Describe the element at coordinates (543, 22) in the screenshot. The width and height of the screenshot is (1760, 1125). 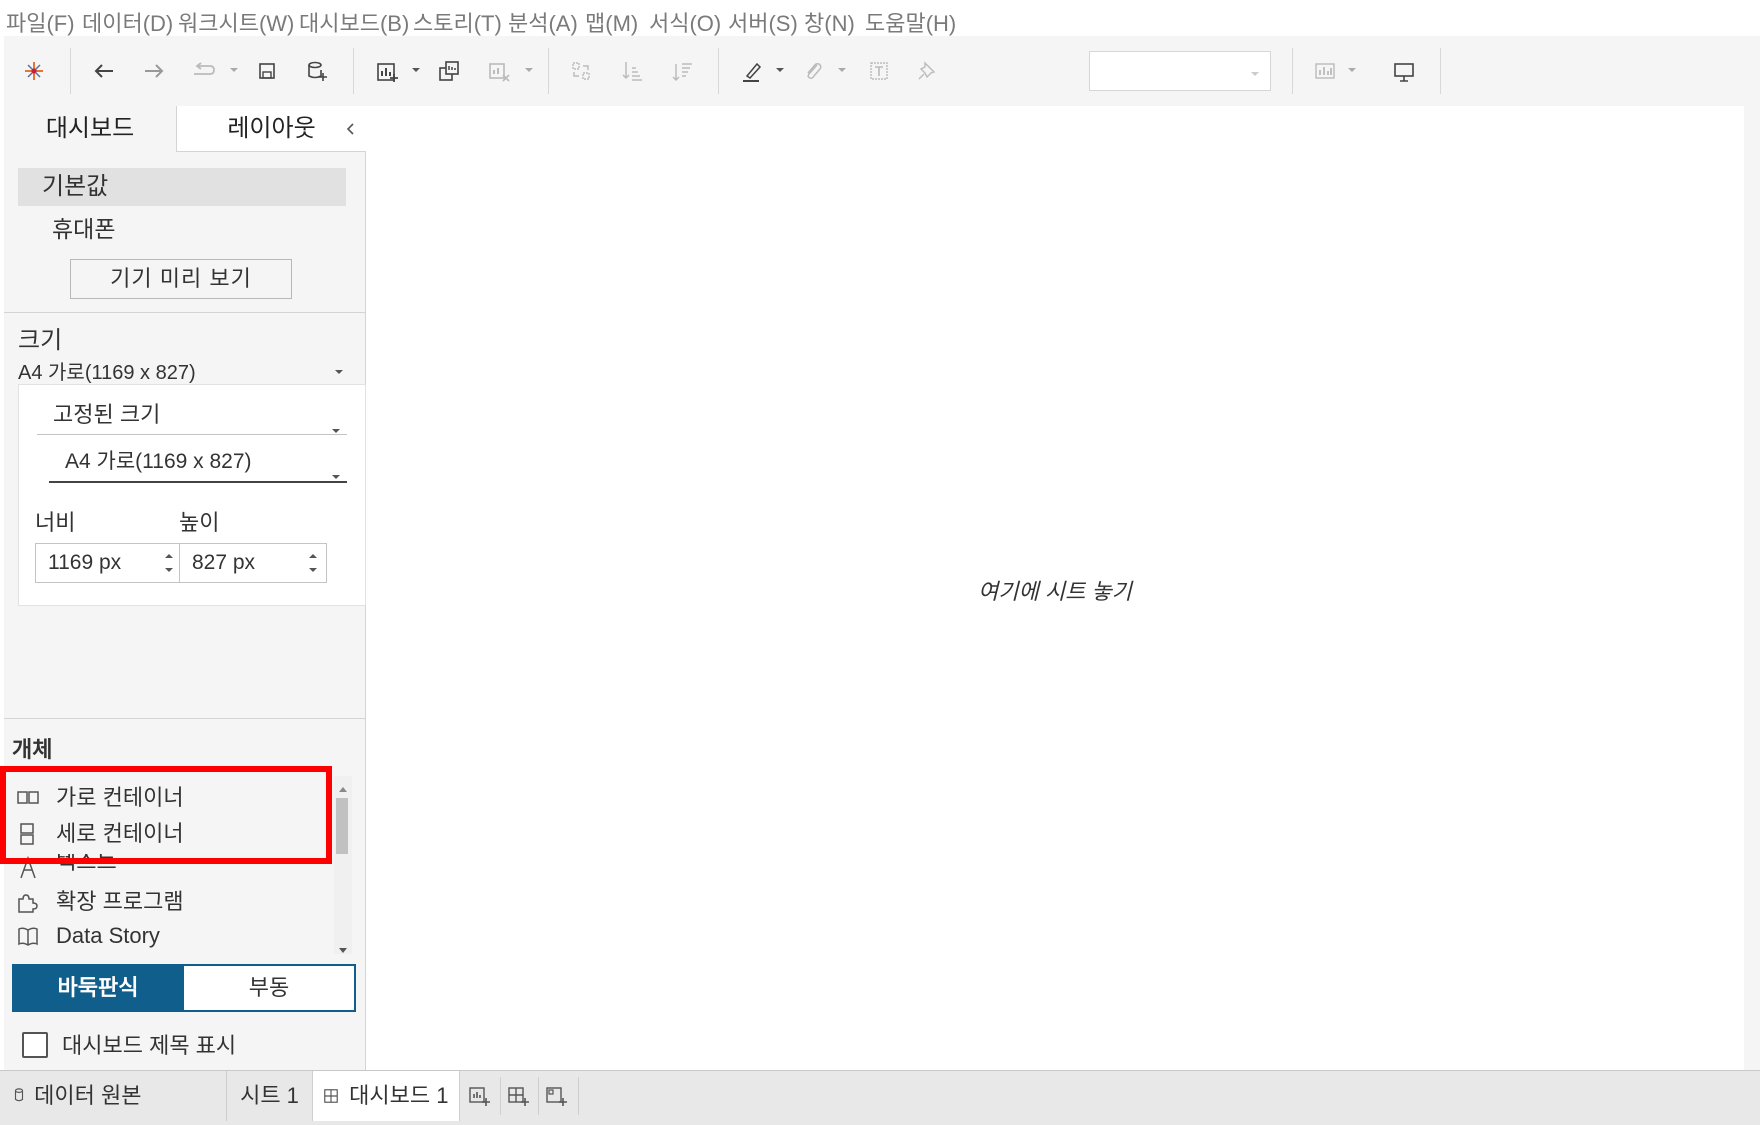
I see `menu-analysis: 분석(A)` at that location.